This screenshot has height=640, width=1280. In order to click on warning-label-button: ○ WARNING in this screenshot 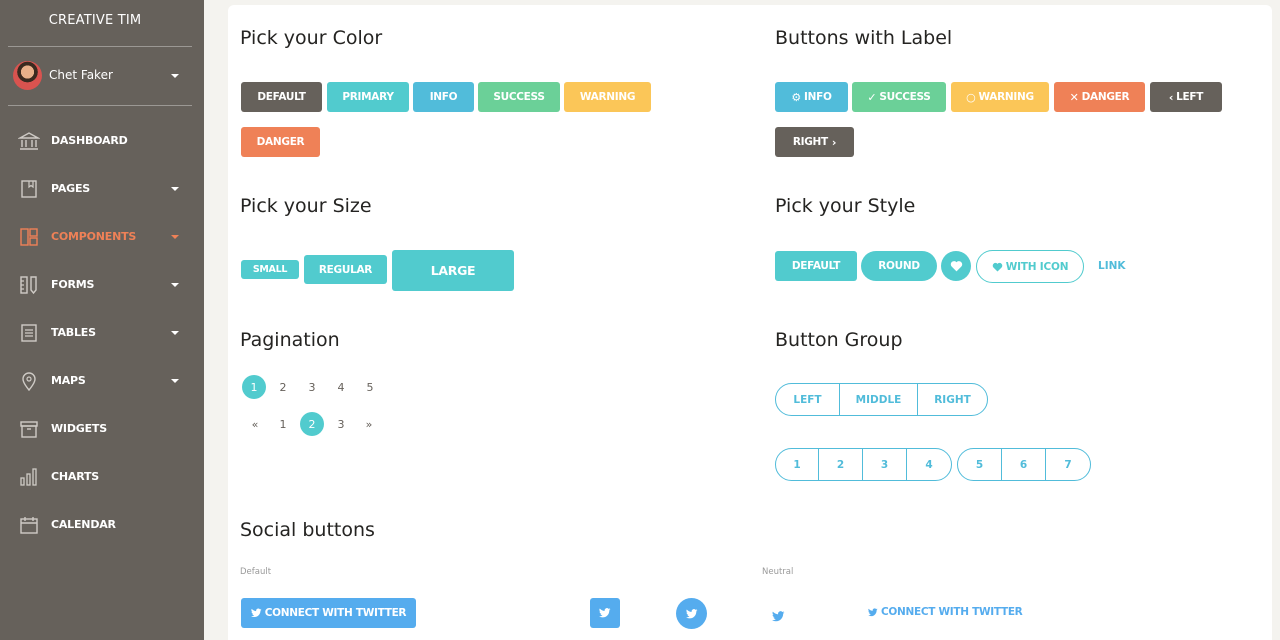, I will do `click(1000, 97)`.